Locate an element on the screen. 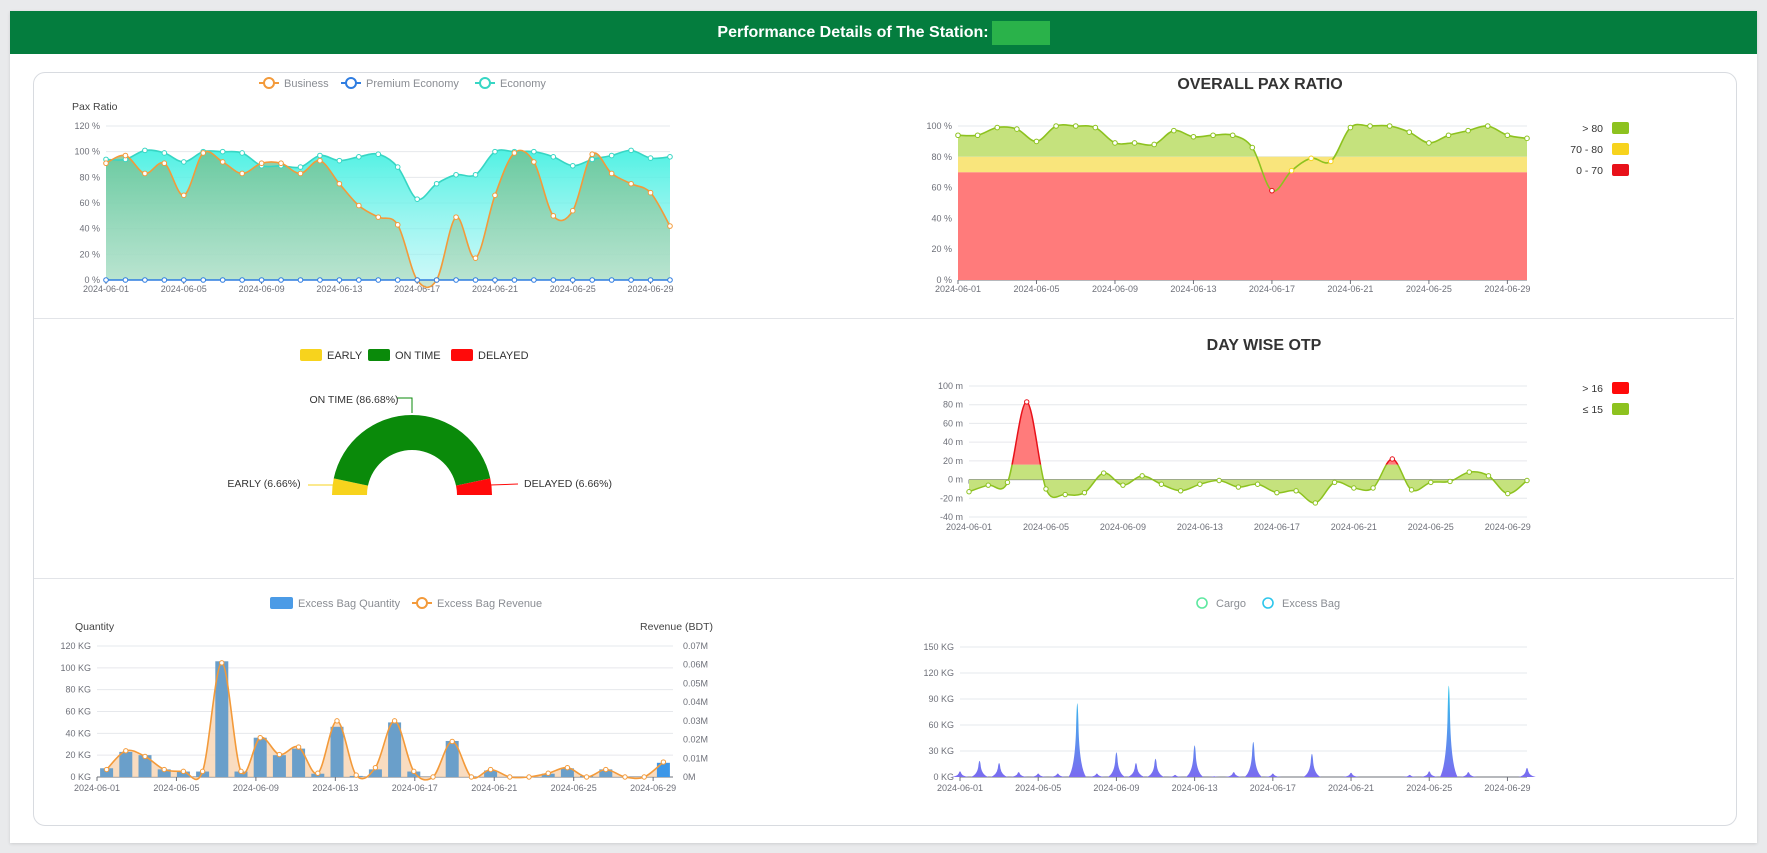  y-tick-label: 60 % is located at coordinates (89, 203).